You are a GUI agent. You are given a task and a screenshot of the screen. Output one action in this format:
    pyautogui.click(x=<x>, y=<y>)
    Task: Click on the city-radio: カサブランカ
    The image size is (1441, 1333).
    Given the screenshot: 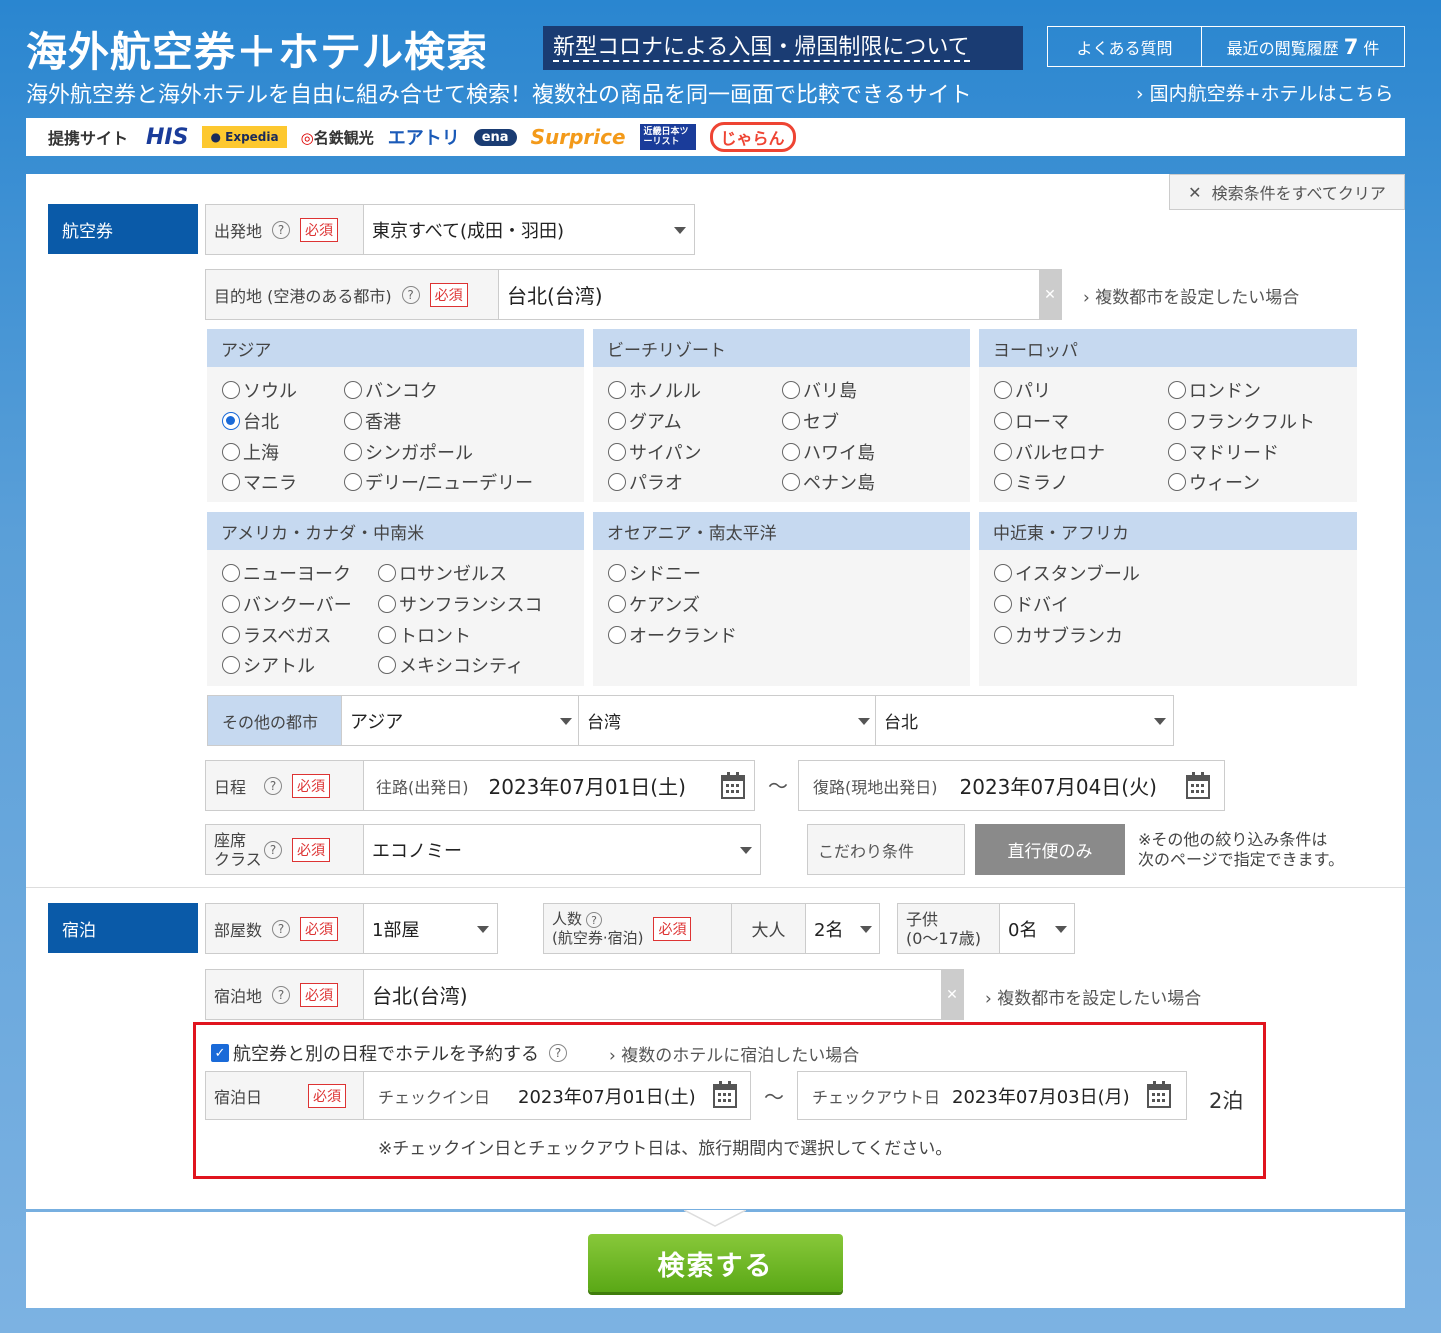 What is the action you would take?
    pyautogui.click(x=1058, y=635)
    